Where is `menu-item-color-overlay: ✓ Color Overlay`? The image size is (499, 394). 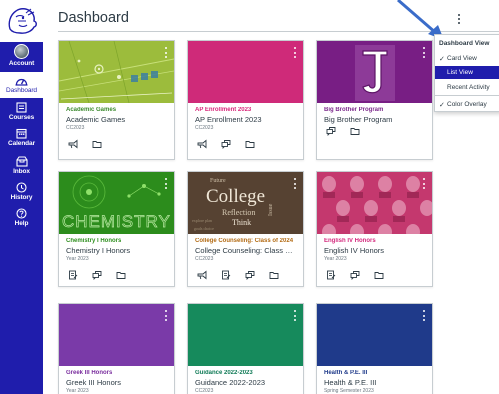 menu-item-color-overlay: ✓ Color Overlay is located at coordinates (467, 104).